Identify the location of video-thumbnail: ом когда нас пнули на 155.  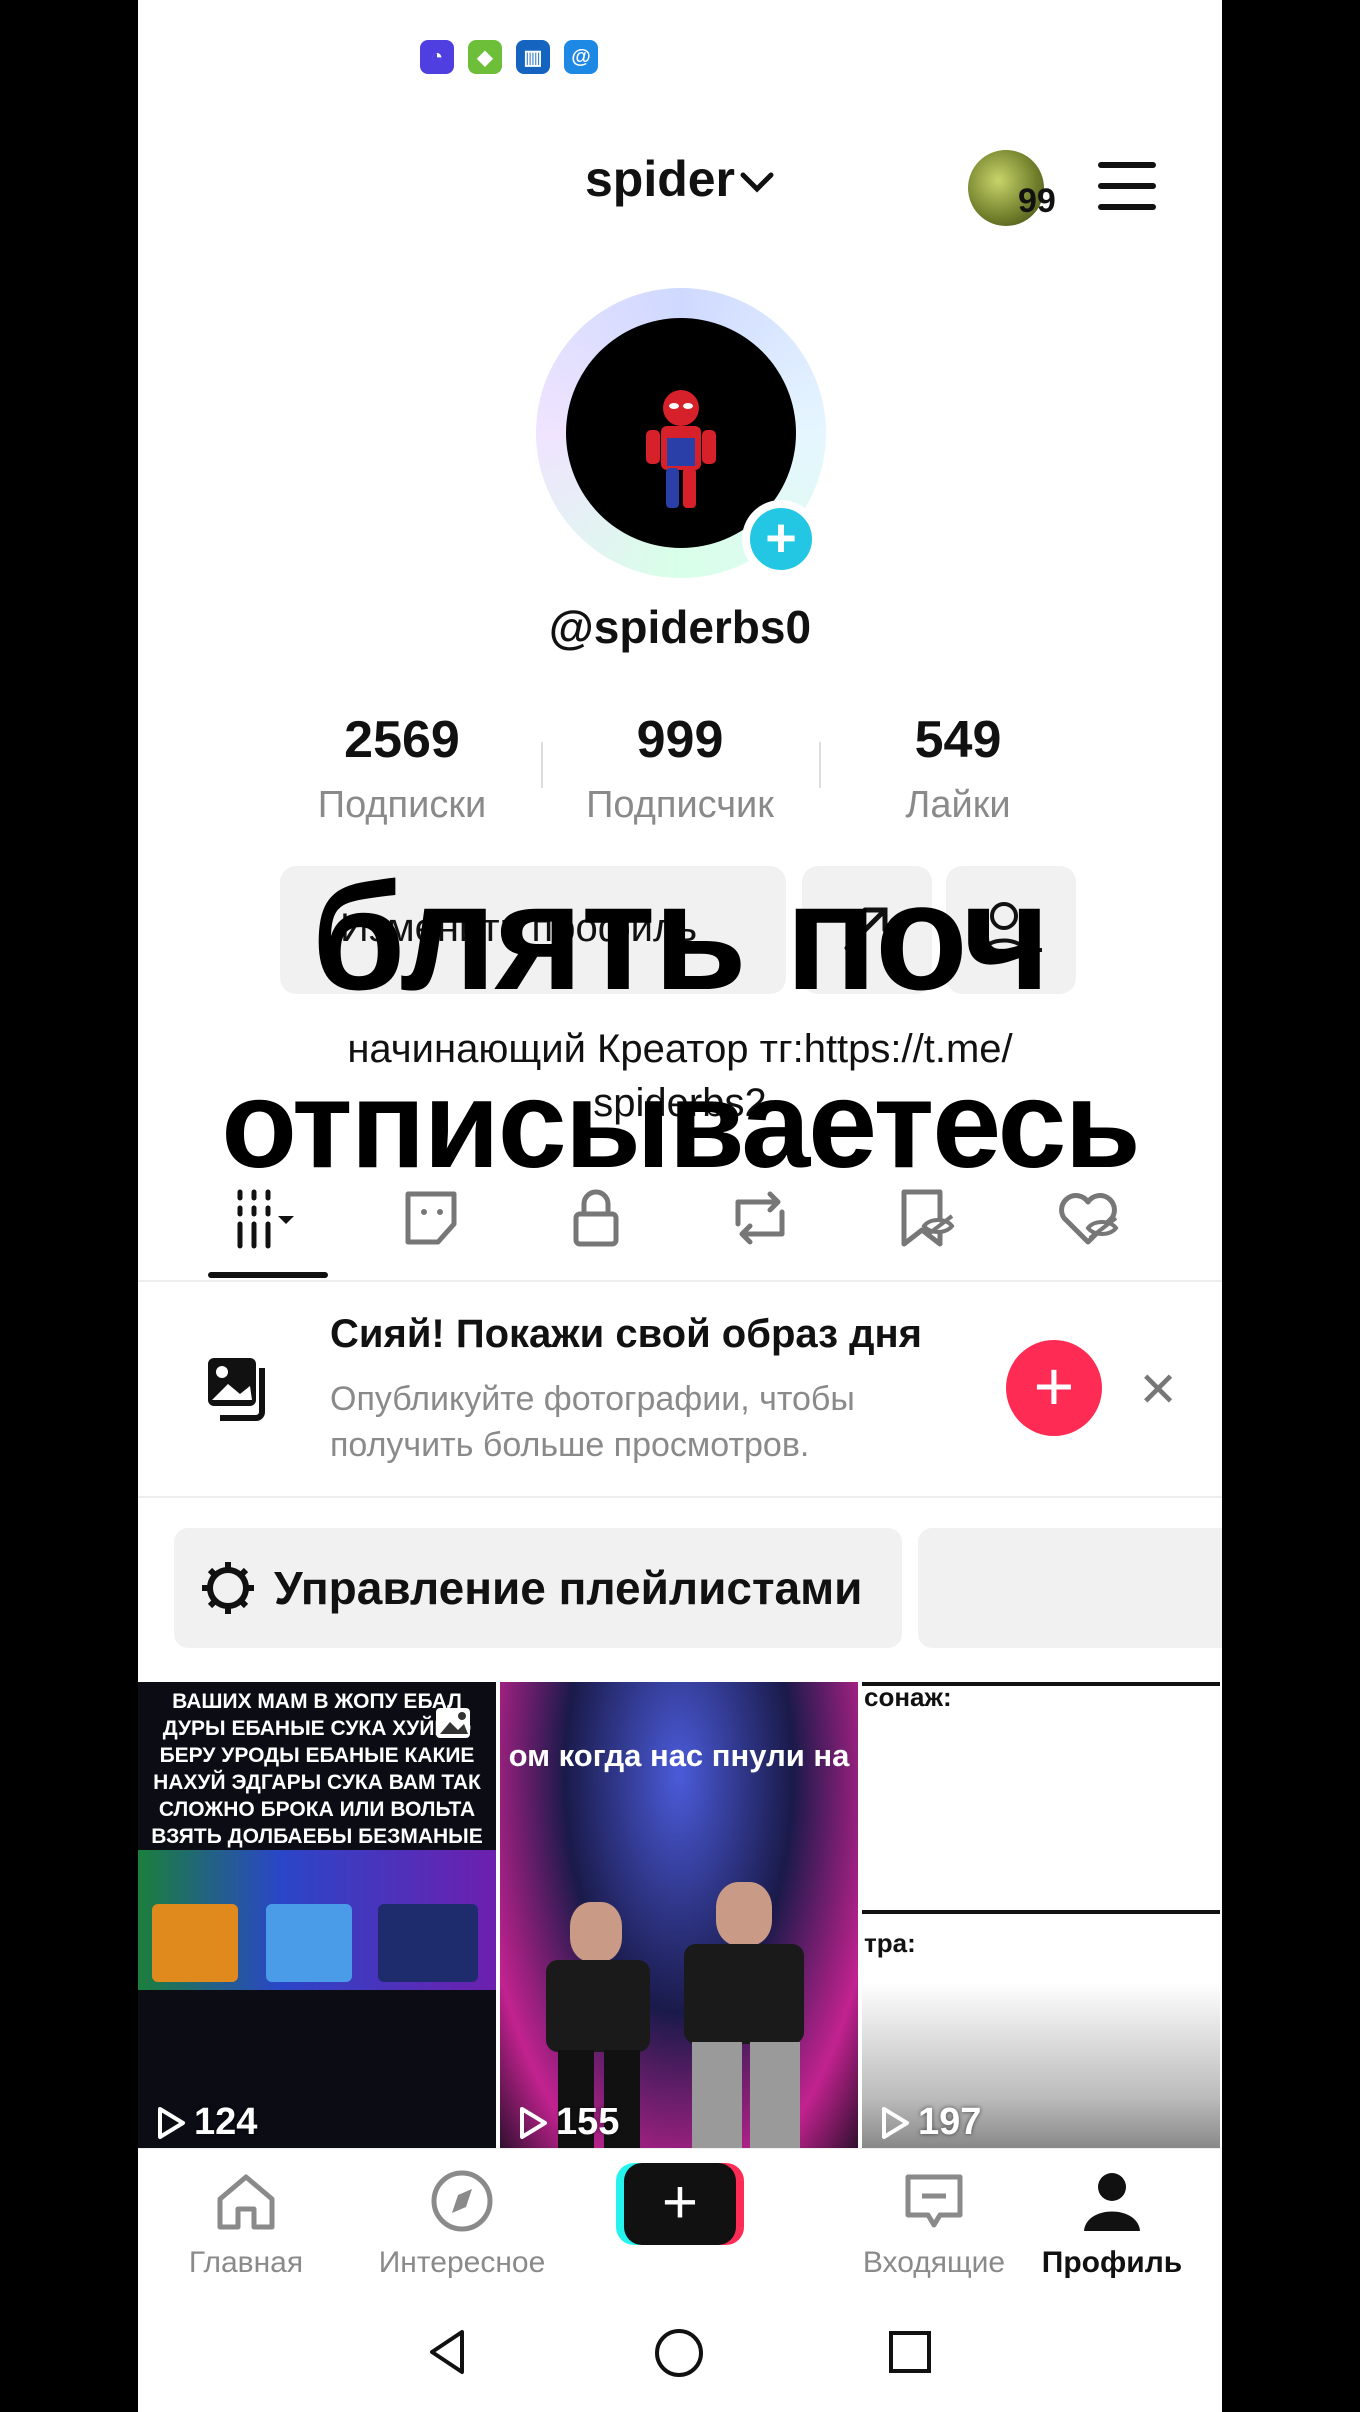
(679, 1915).